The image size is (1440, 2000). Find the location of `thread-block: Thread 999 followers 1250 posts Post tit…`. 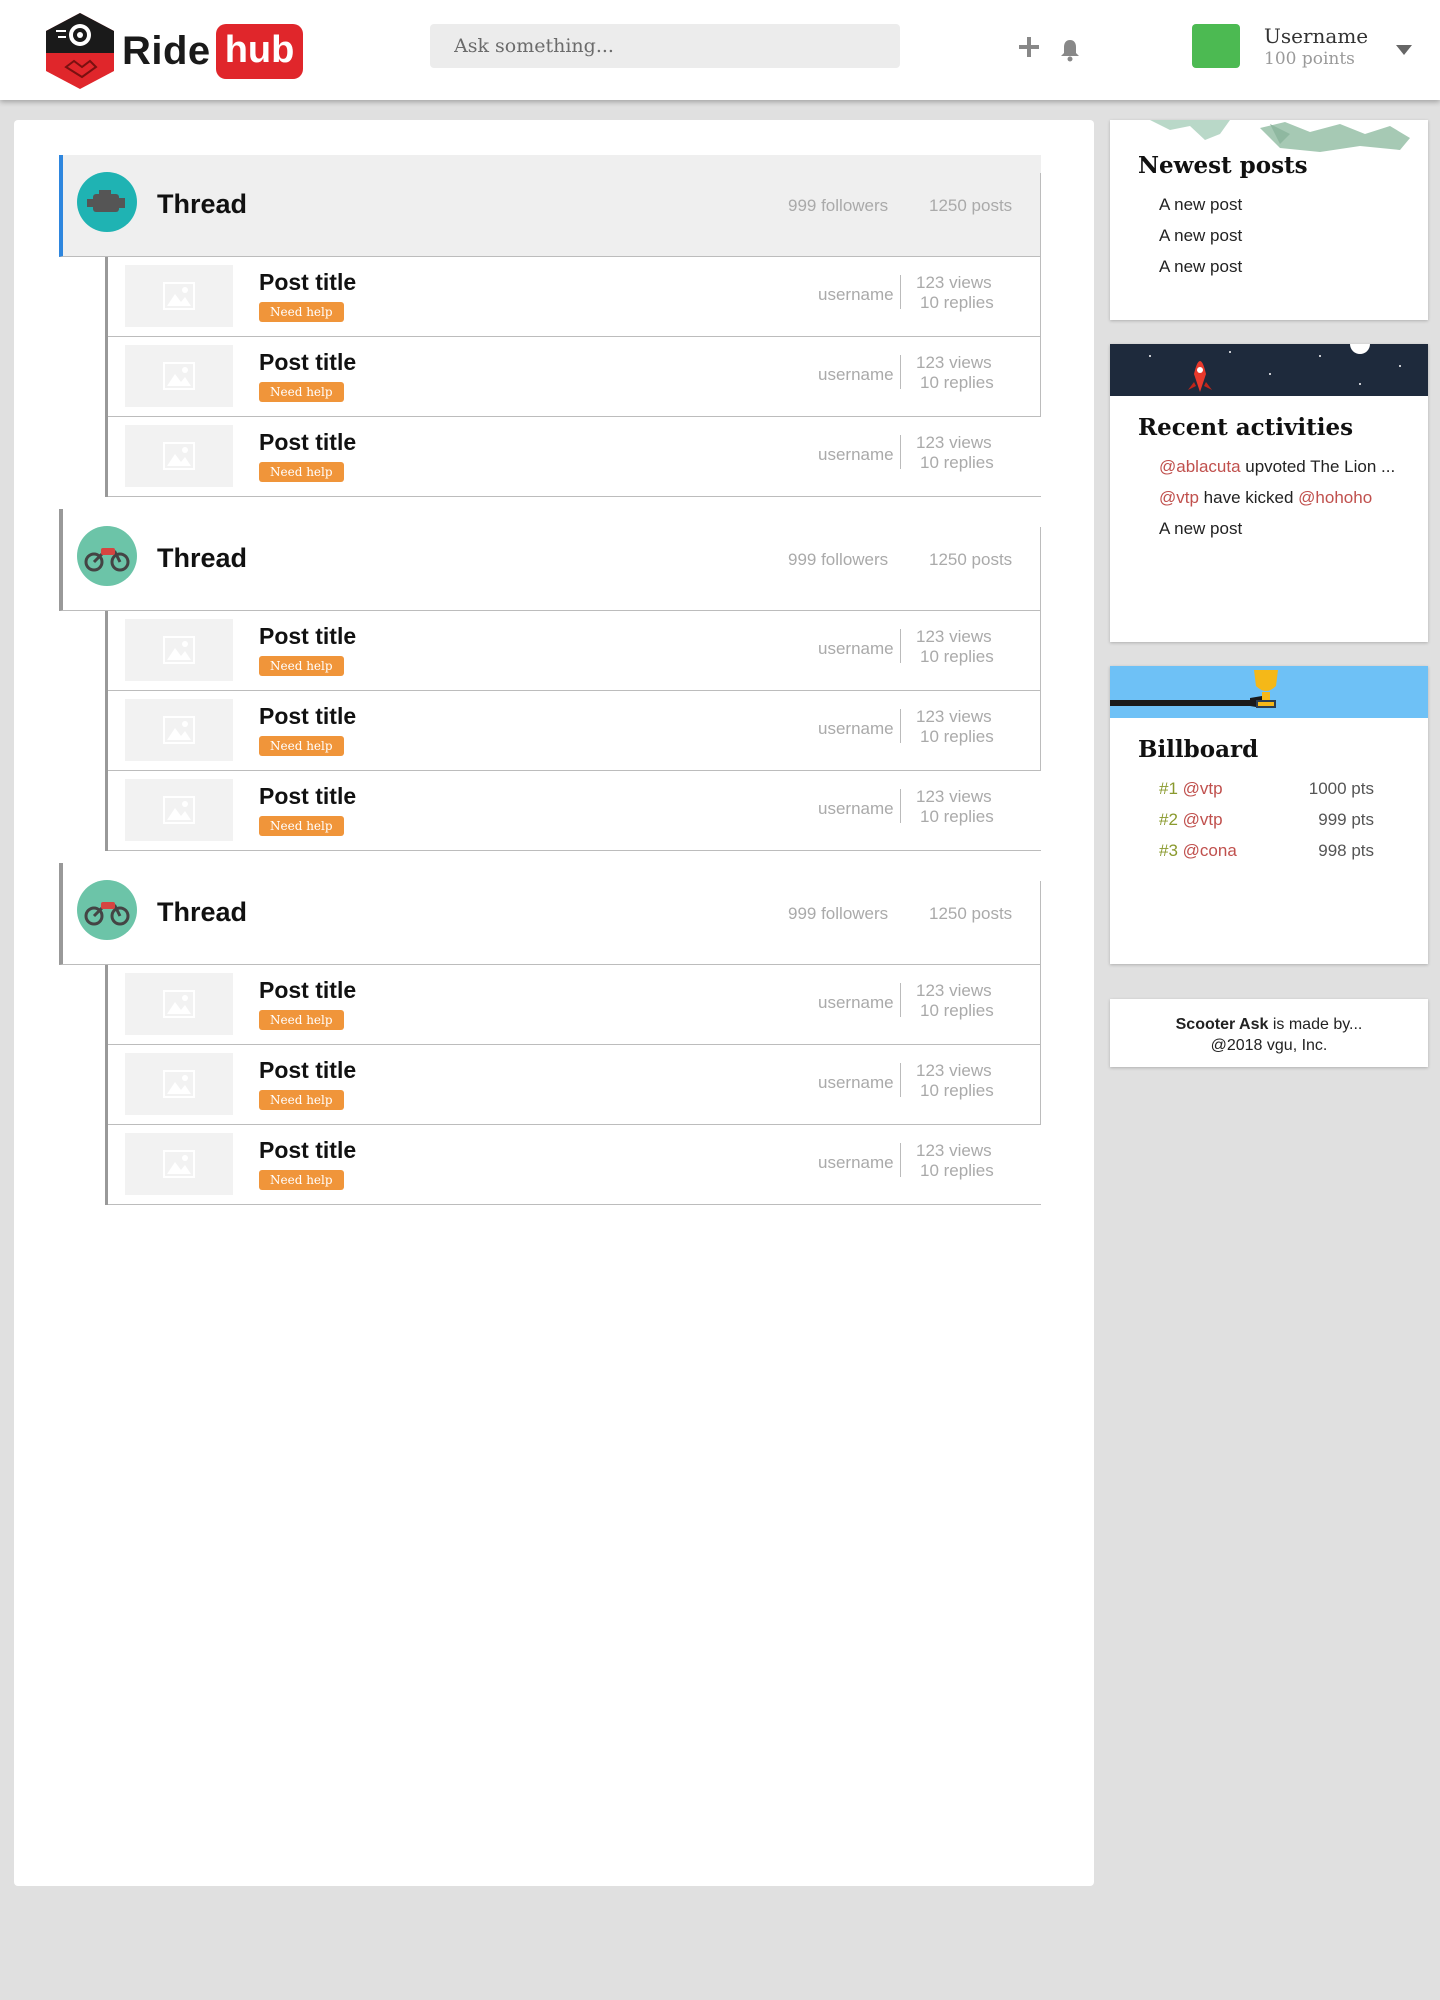

thread-block: Thread 999 followers 1250 posts Post tit… is located at coordinates (550, 680).